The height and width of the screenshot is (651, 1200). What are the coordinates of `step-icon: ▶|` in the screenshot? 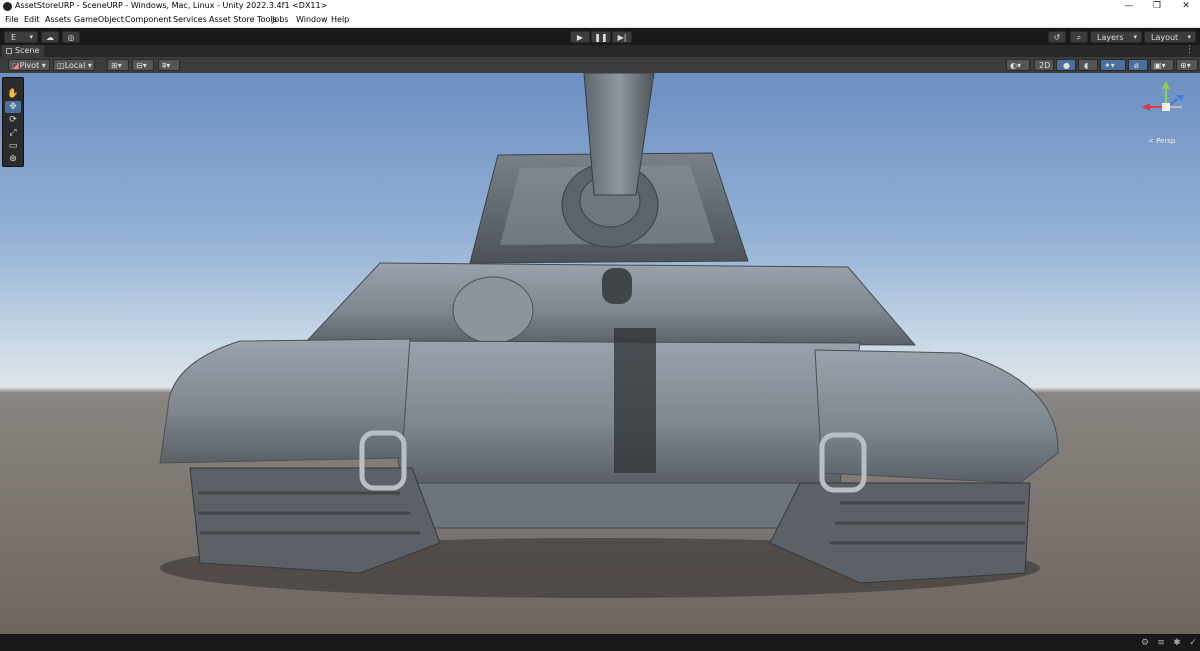 It's located at (622, 37).